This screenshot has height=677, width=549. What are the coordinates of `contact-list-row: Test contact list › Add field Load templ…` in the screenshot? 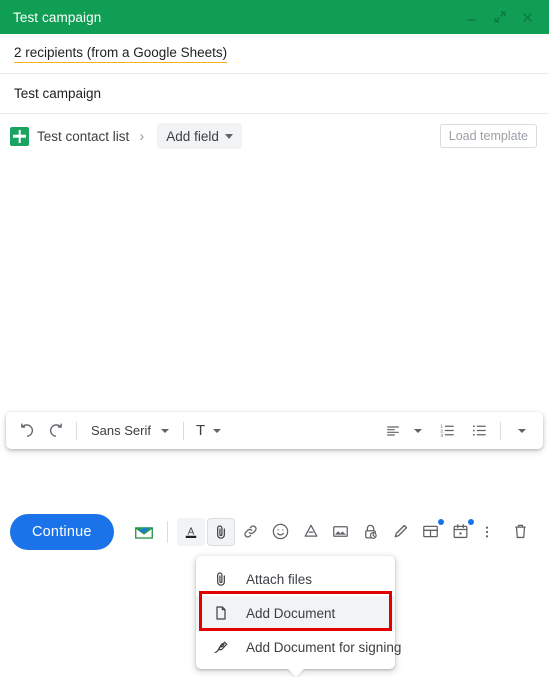 It's located at (274, 136).